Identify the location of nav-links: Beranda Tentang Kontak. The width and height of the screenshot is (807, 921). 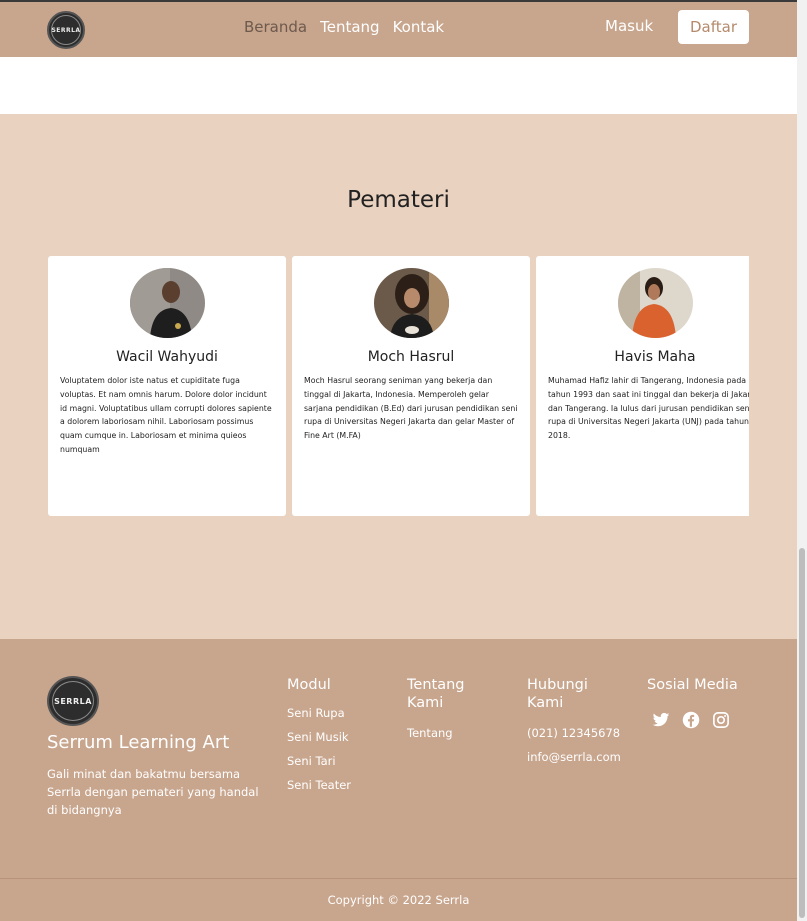
(344, 27).